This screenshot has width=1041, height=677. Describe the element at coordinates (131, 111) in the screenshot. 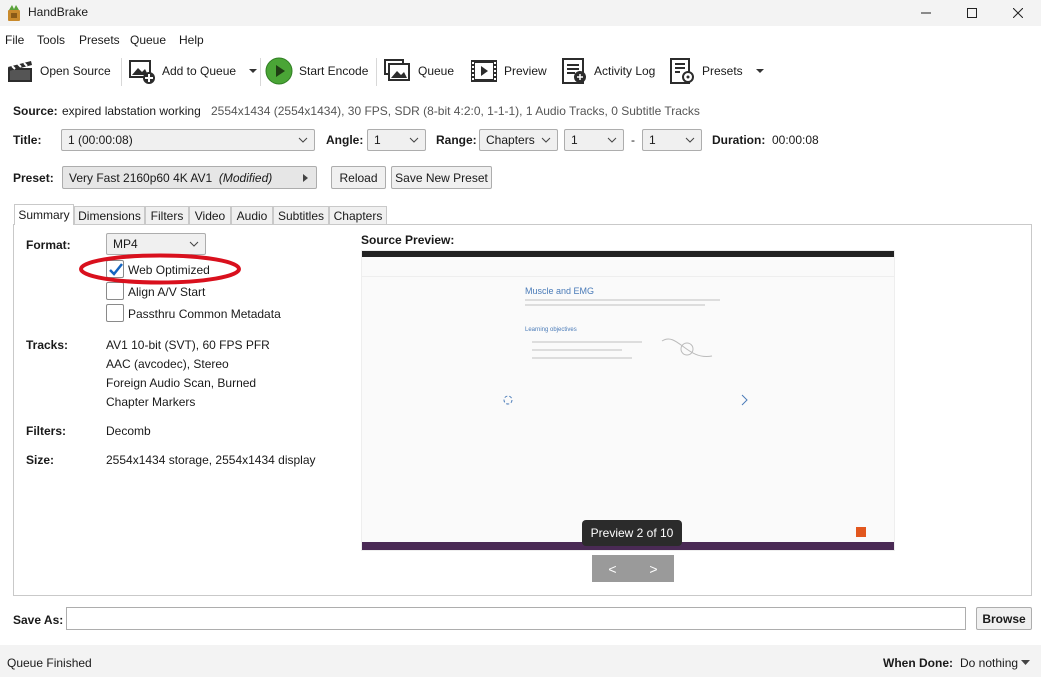

I see `source-name: expired labstation working` at that location.